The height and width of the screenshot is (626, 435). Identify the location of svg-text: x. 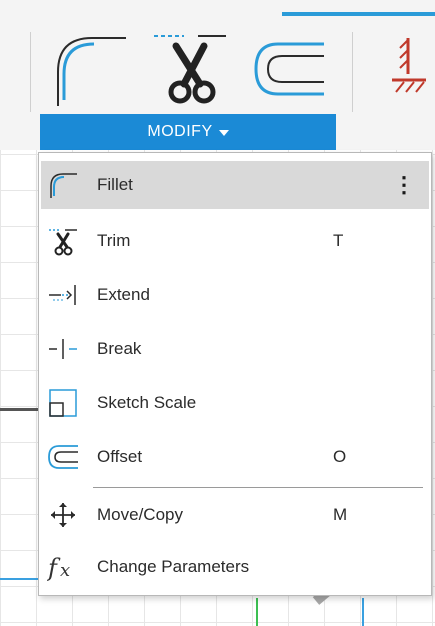
(65, 570).